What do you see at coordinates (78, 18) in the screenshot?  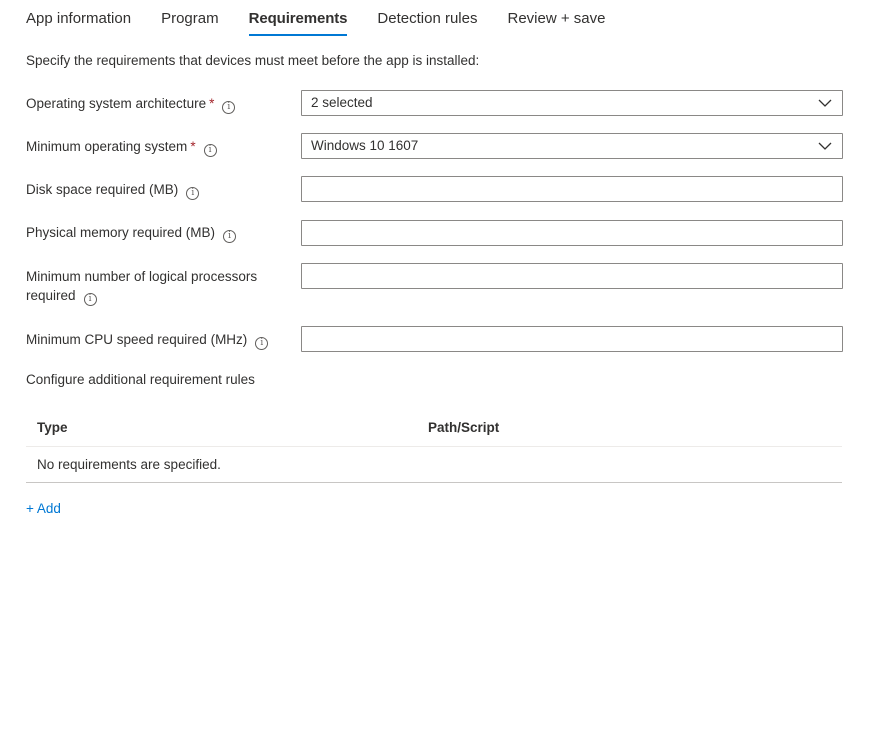 I see `tab-app-information: App information` at bounding box center [78, 18].